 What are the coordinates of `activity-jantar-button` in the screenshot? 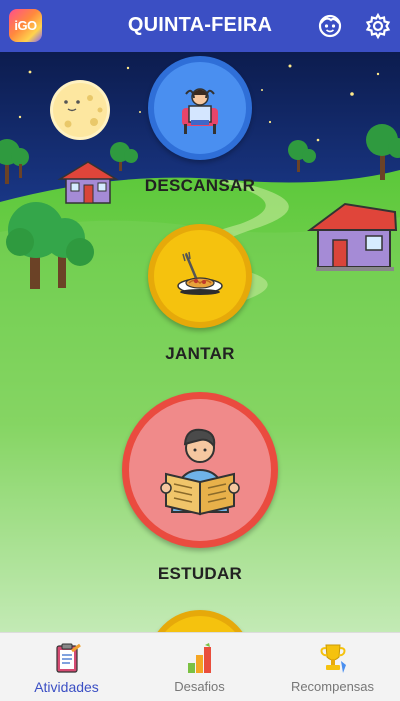 It's located at (200, 276).